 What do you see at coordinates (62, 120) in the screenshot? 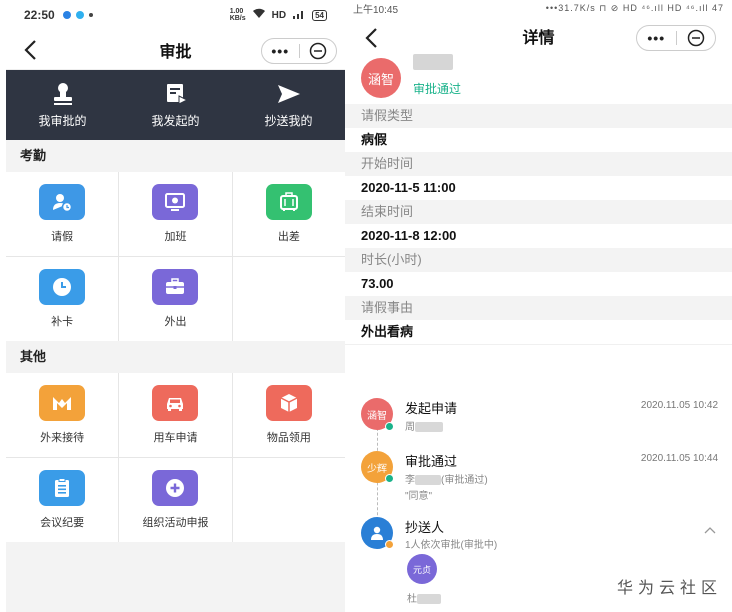
I see `tab-label: 我审批的` at bounding box center [62, 120].